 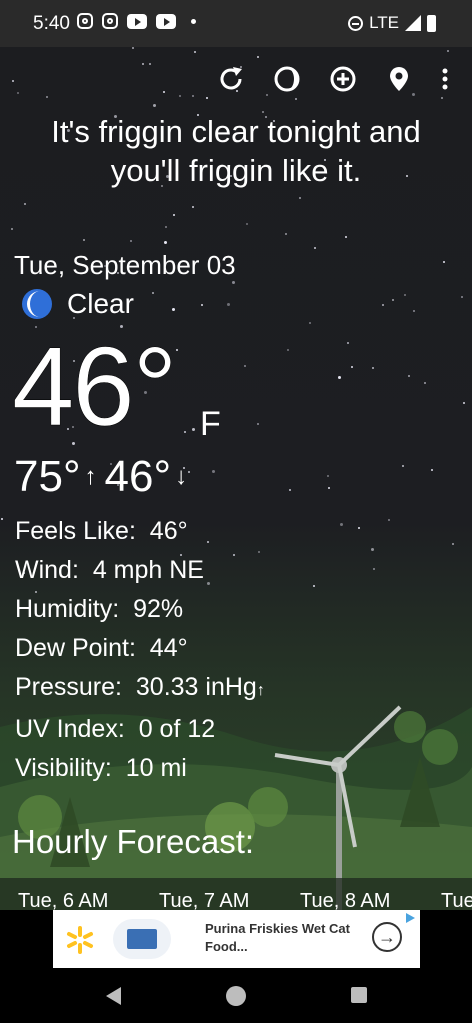 I want to click on detail-pressure: Pressure: 30.33 inHg↑, so click(x=140, y=689).